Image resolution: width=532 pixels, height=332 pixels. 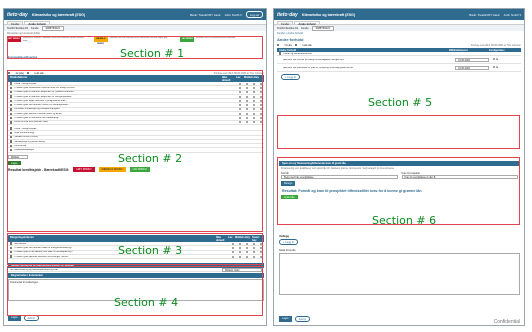 I want to click on section-label-2: Section # 2, so click(x=150, y=158).